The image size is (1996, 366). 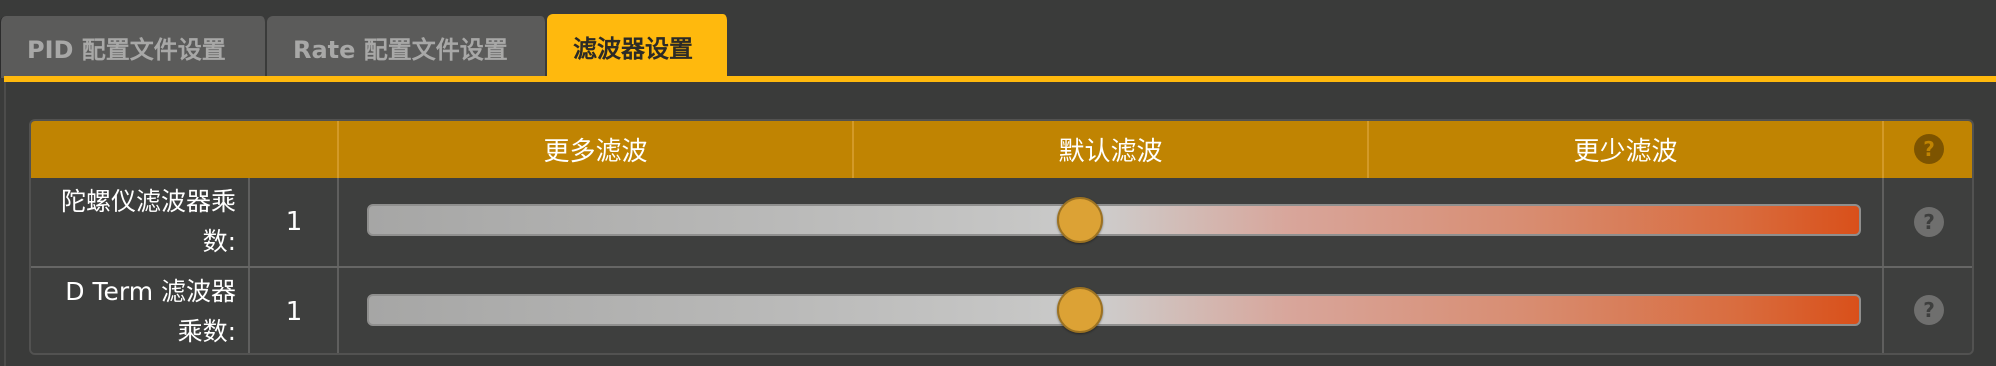 What do you see at coordinates (1625, 152) in the screenshot?
I see `header-less-filtering: 更少滤波` at bounding box center [1625, 152].